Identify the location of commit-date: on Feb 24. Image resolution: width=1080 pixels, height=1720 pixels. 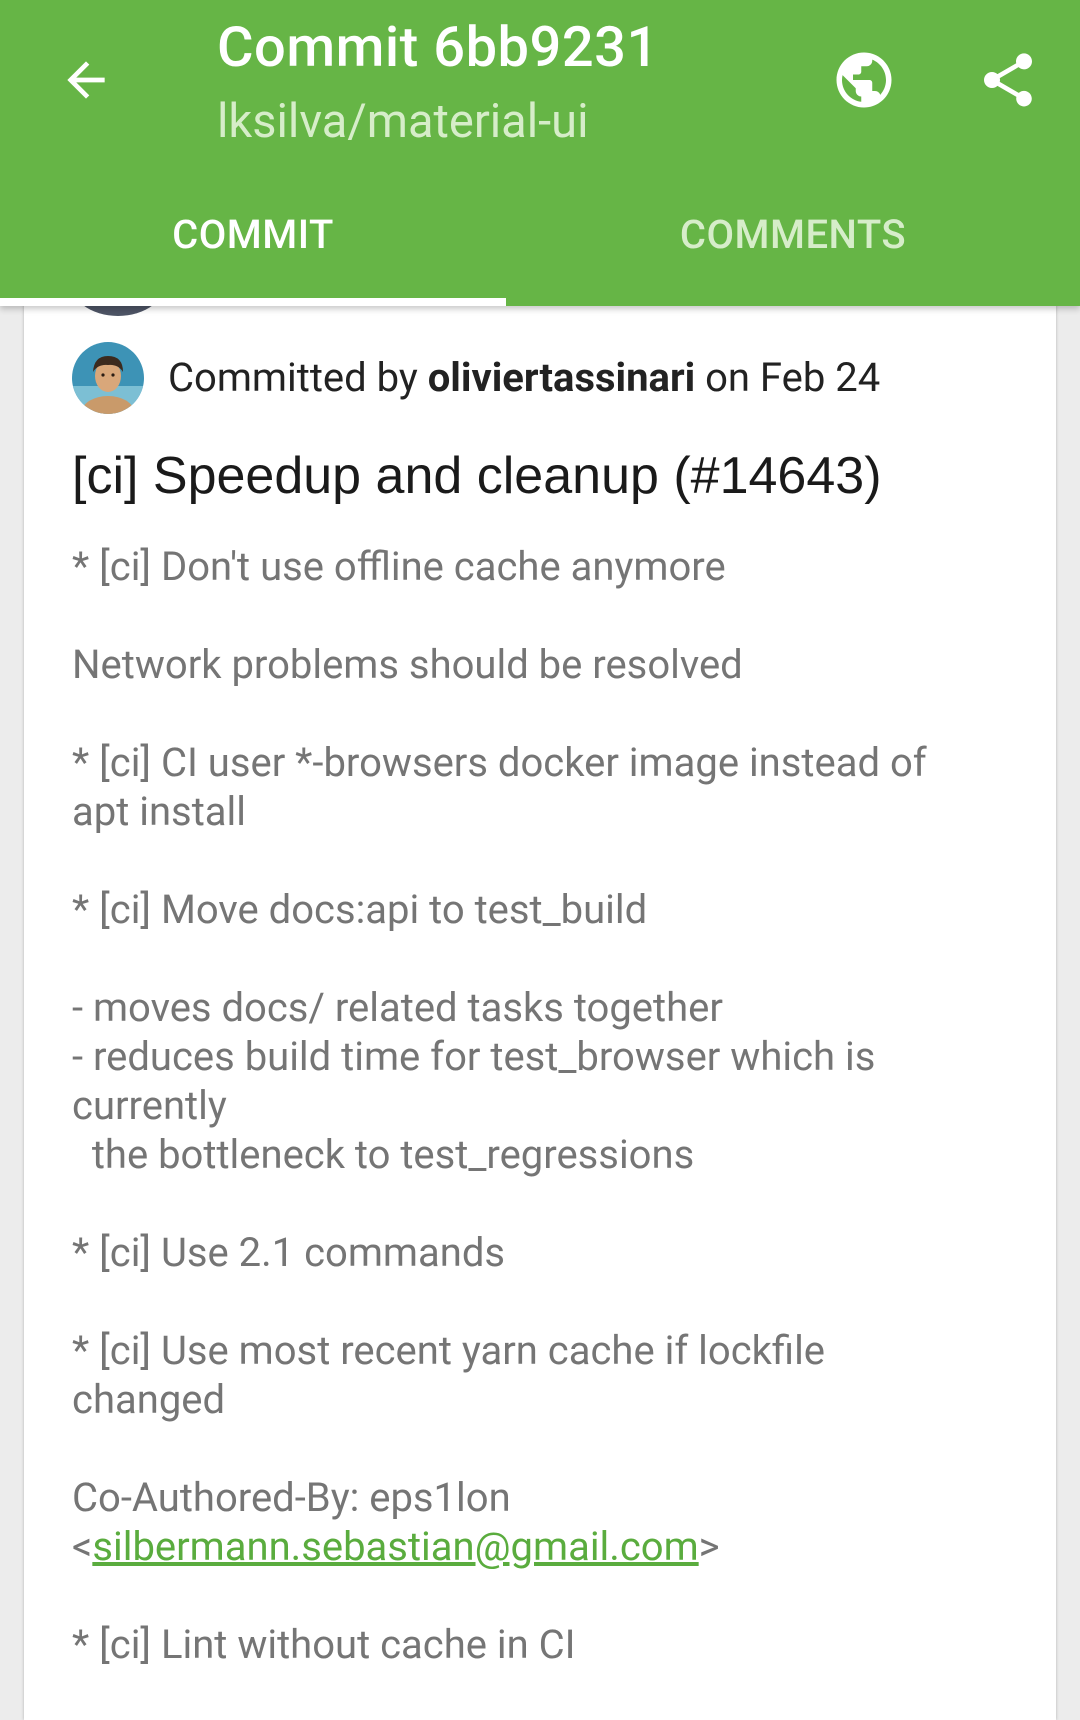
(793, 377).